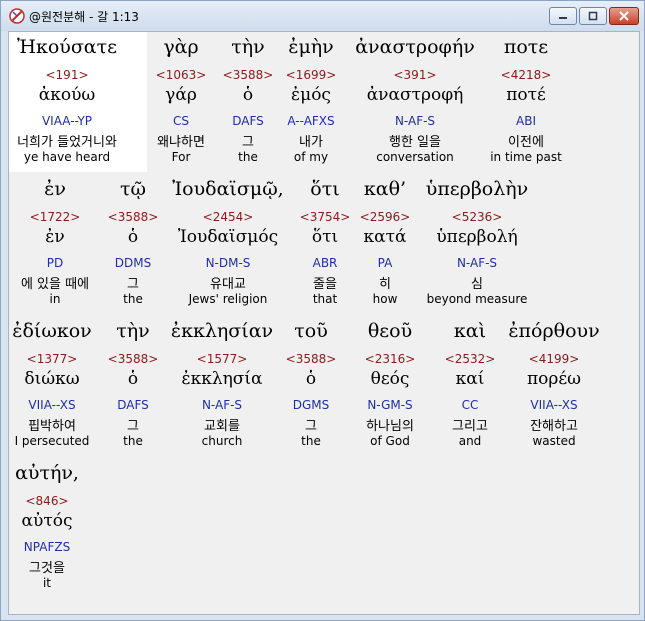 The width and height of the screenshot is (645, 621). What do you see at coordinates (181, 121) in the screenshot?
I see `morphology-code: CS` at bounding box center [181, 121].